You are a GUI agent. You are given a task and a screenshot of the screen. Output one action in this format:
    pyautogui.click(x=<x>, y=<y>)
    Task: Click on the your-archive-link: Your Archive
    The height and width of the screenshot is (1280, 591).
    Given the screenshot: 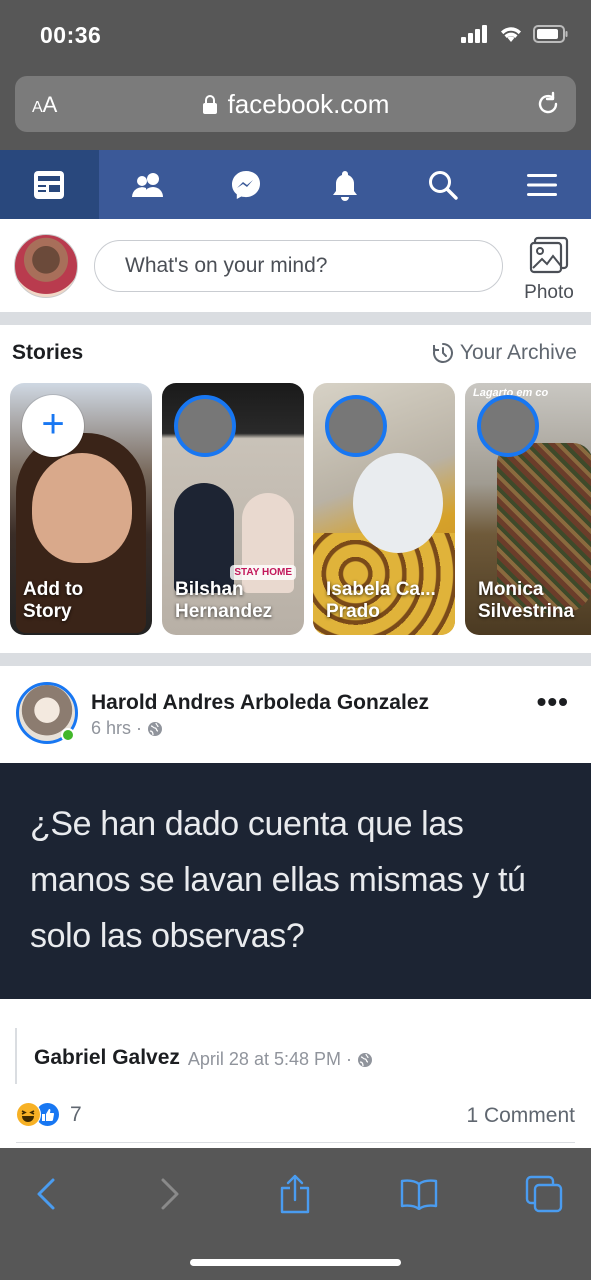 What is the action you would take?
    pyautogui.click(x=504, y=353)
    